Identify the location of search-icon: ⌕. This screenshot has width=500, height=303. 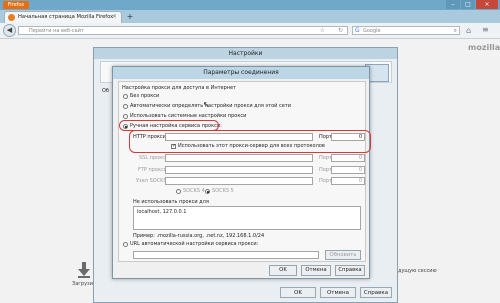
(455, 31).